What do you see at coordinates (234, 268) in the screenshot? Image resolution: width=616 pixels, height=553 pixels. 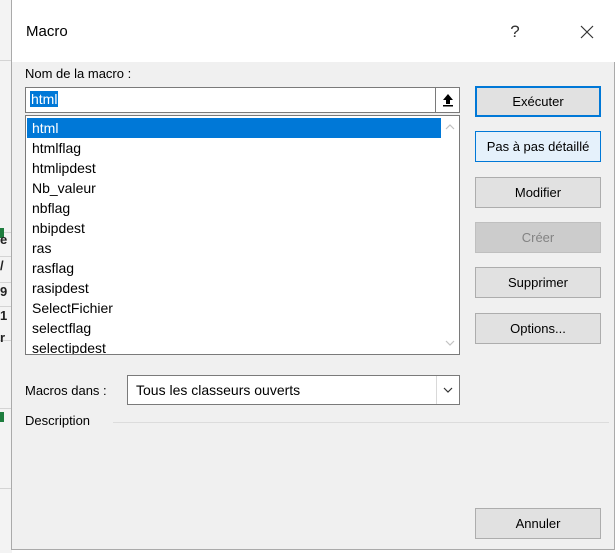 I see `macro-list-item: rasflag` at bounding box center [234, 268].